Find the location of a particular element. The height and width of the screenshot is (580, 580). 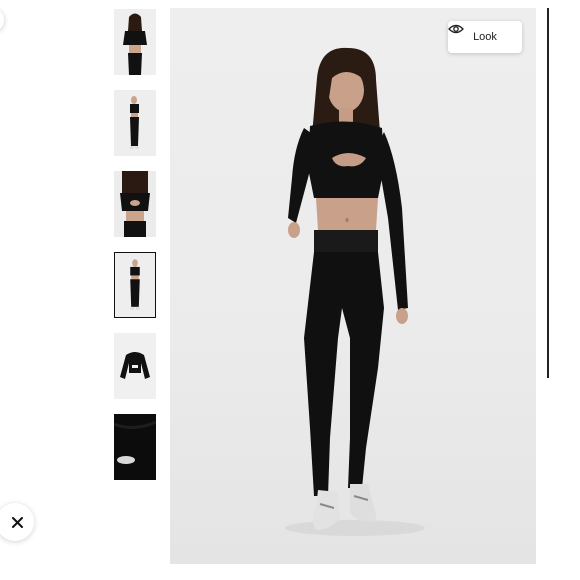

edge-handle is located at coordinates (2, 20).